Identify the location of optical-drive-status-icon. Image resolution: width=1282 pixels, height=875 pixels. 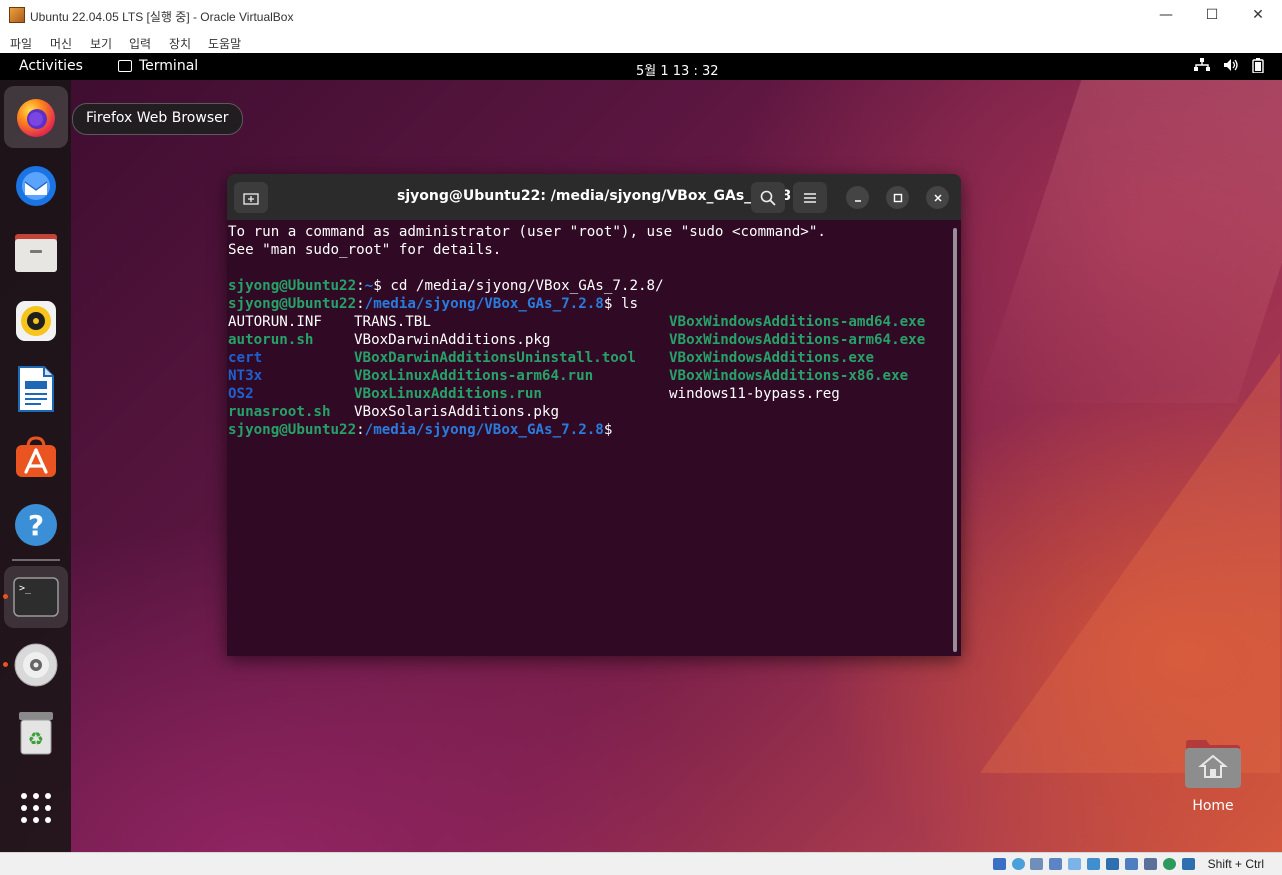
(1018, 864).